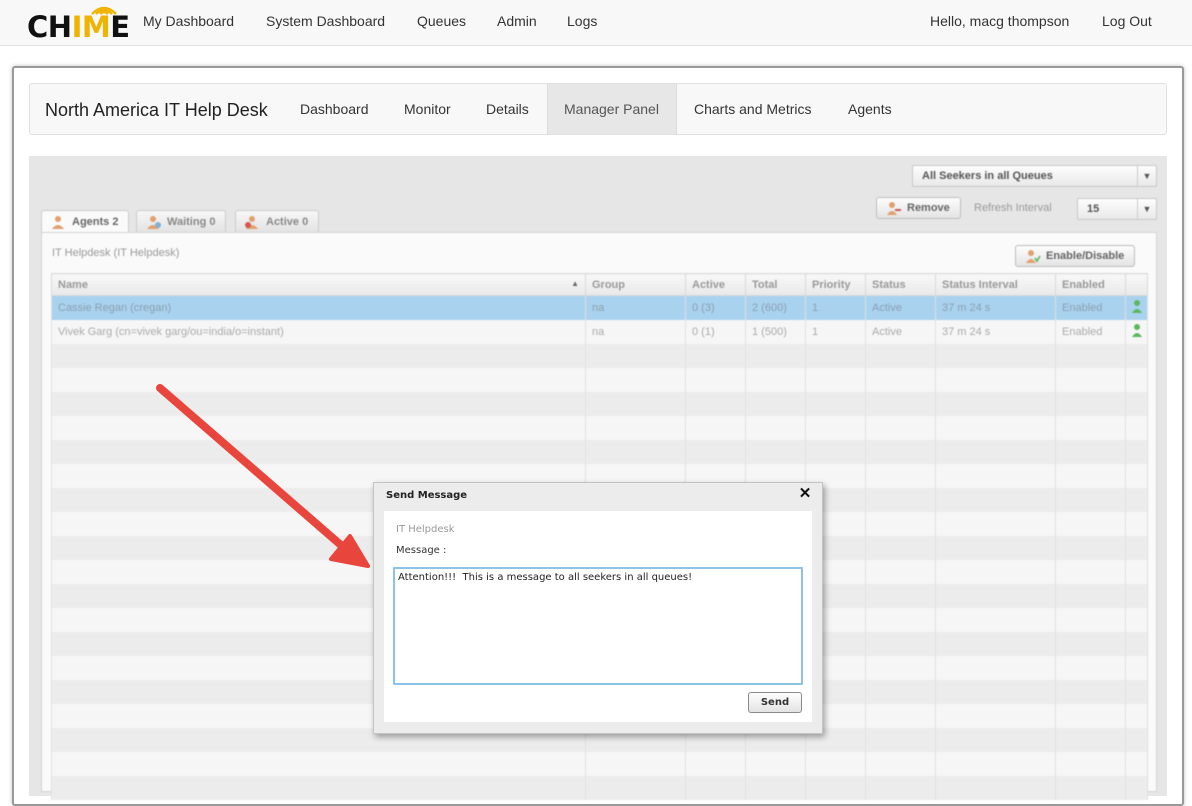 The width and height of the screenshot is (1192, 806). What do you see at coordinates (999, 21) in the screenshot?
I see `user-greeting: Hello, macg thompson` at bounding box center [999, 21].